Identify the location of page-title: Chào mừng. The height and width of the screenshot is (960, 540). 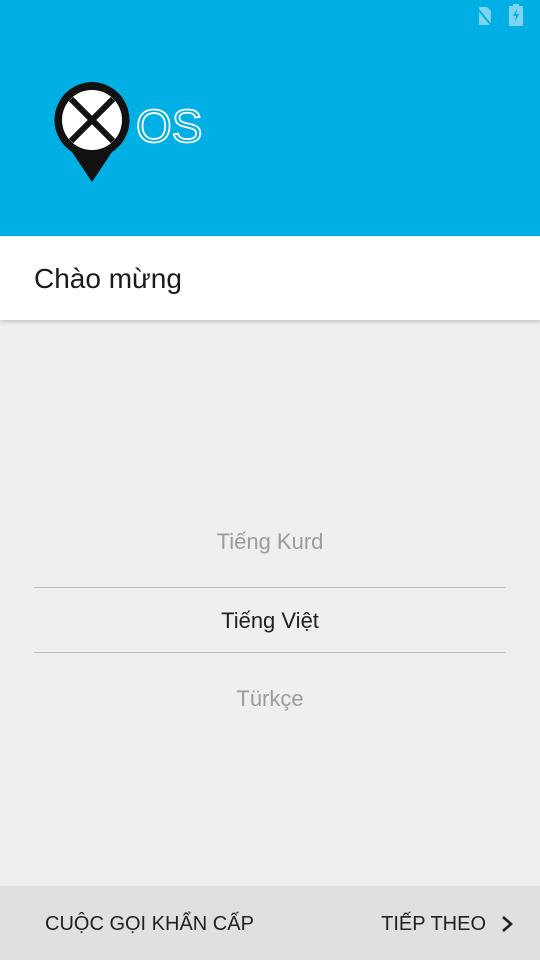
(108, 278).